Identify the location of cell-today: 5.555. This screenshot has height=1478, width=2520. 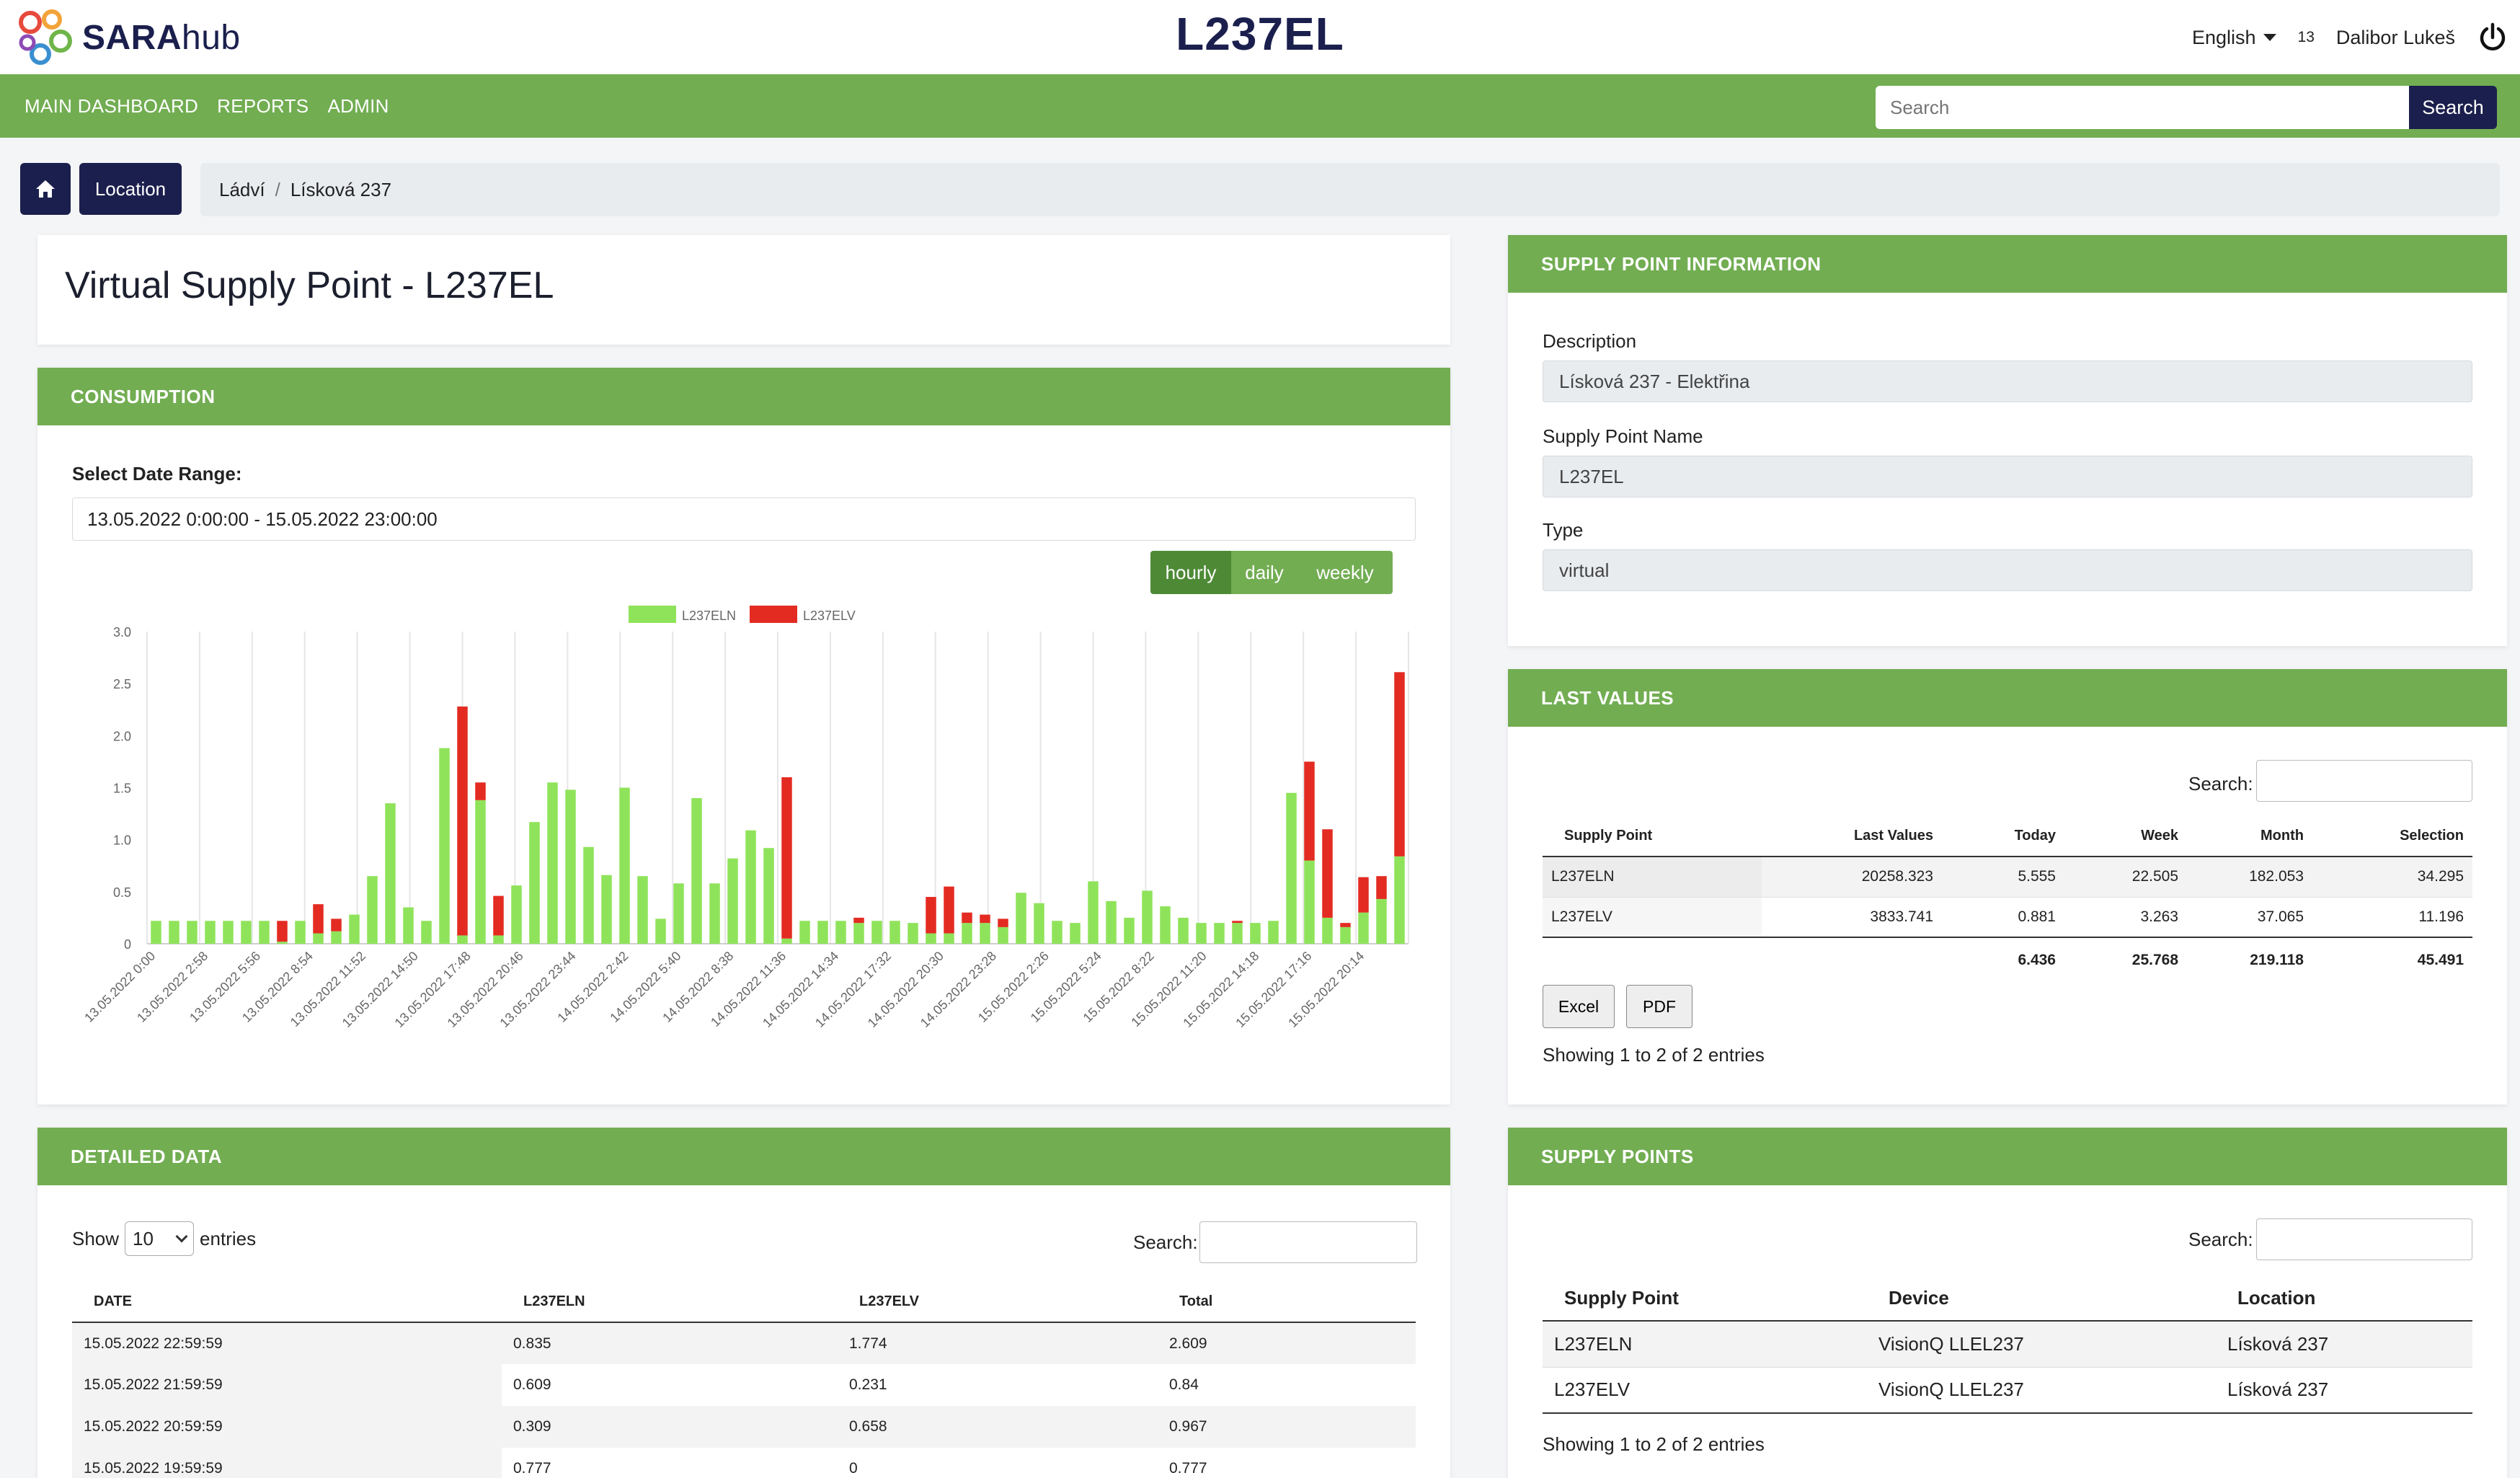
(2003, 877).